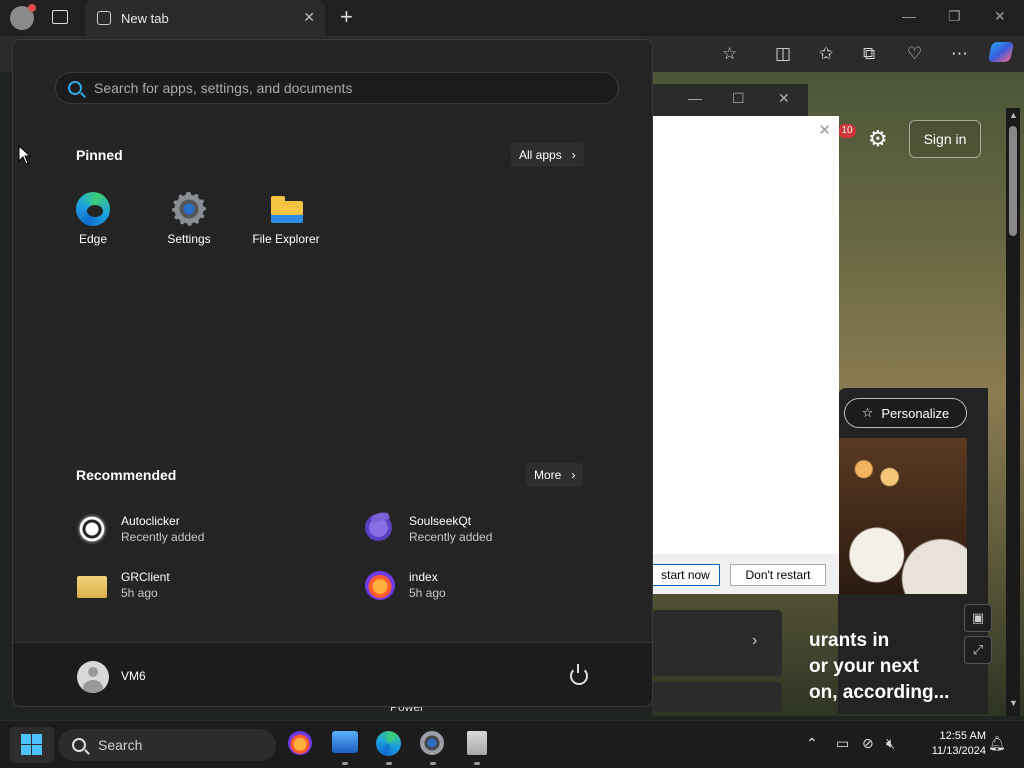  I want to click on start-footer: VM6, so click(332, 674).